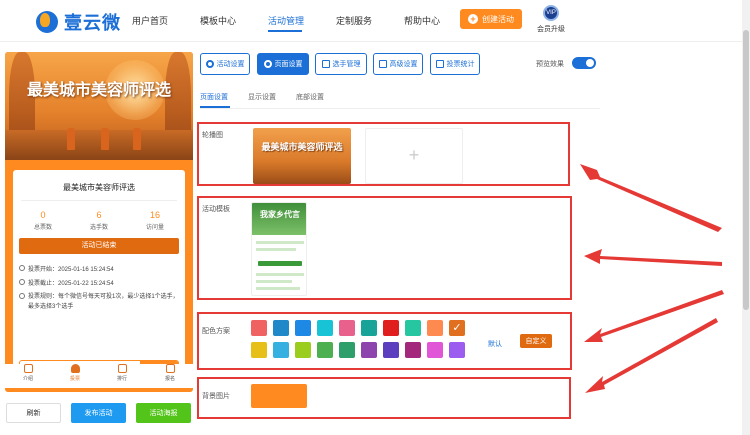 This screenshot has width=750, height=435. I want to click on logo: 壹云微, so click(78, 22).